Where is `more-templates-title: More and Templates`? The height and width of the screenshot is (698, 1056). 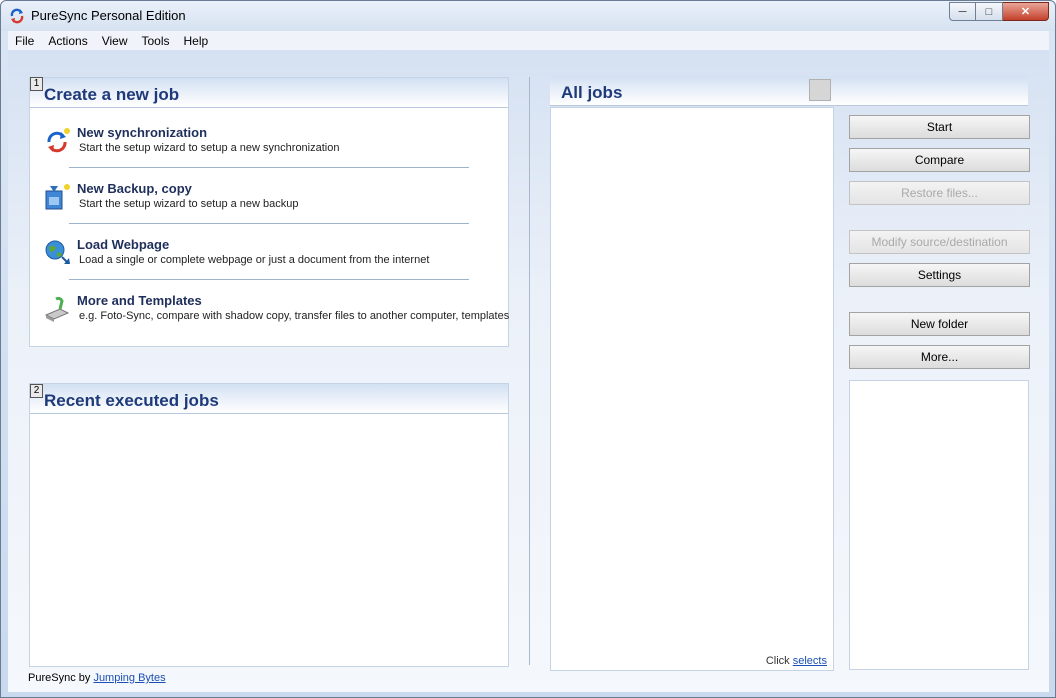
more-templates-title: More and Templates is located at coordinates (139, 300).